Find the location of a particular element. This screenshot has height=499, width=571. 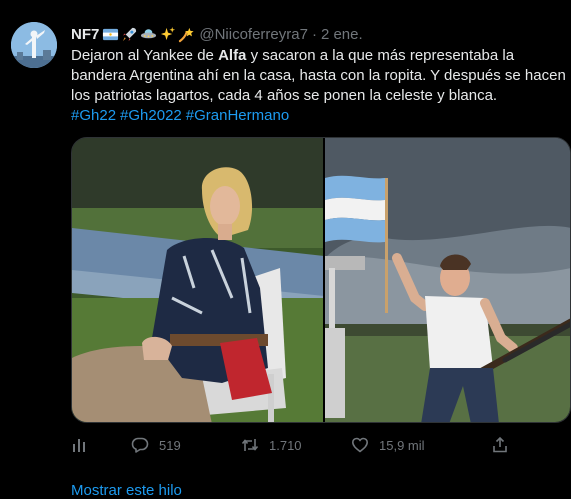

retweet-button: 1.710 is located at coordinates (271, 445).